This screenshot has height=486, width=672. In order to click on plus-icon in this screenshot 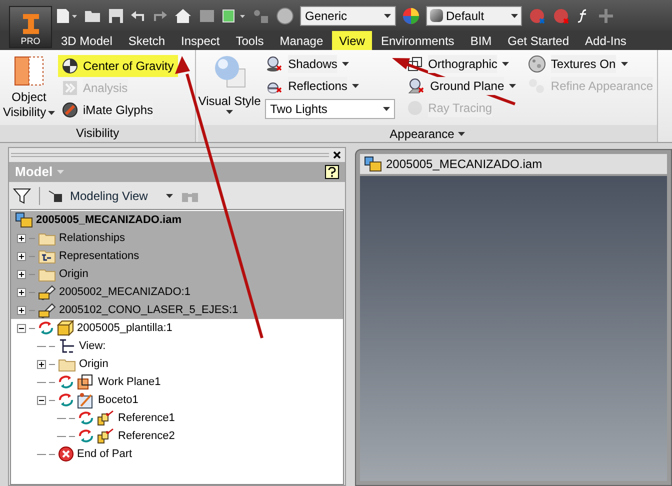, I will do `click(606, 16)`.